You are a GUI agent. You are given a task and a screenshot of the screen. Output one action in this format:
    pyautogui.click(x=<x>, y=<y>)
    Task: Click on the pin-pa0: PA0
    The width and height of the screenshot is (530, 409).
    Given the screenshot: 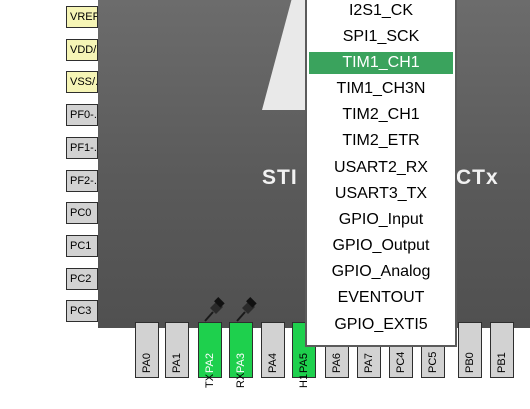 What is the action you would take?
    pyautogui.click(x=147, y=350)
    